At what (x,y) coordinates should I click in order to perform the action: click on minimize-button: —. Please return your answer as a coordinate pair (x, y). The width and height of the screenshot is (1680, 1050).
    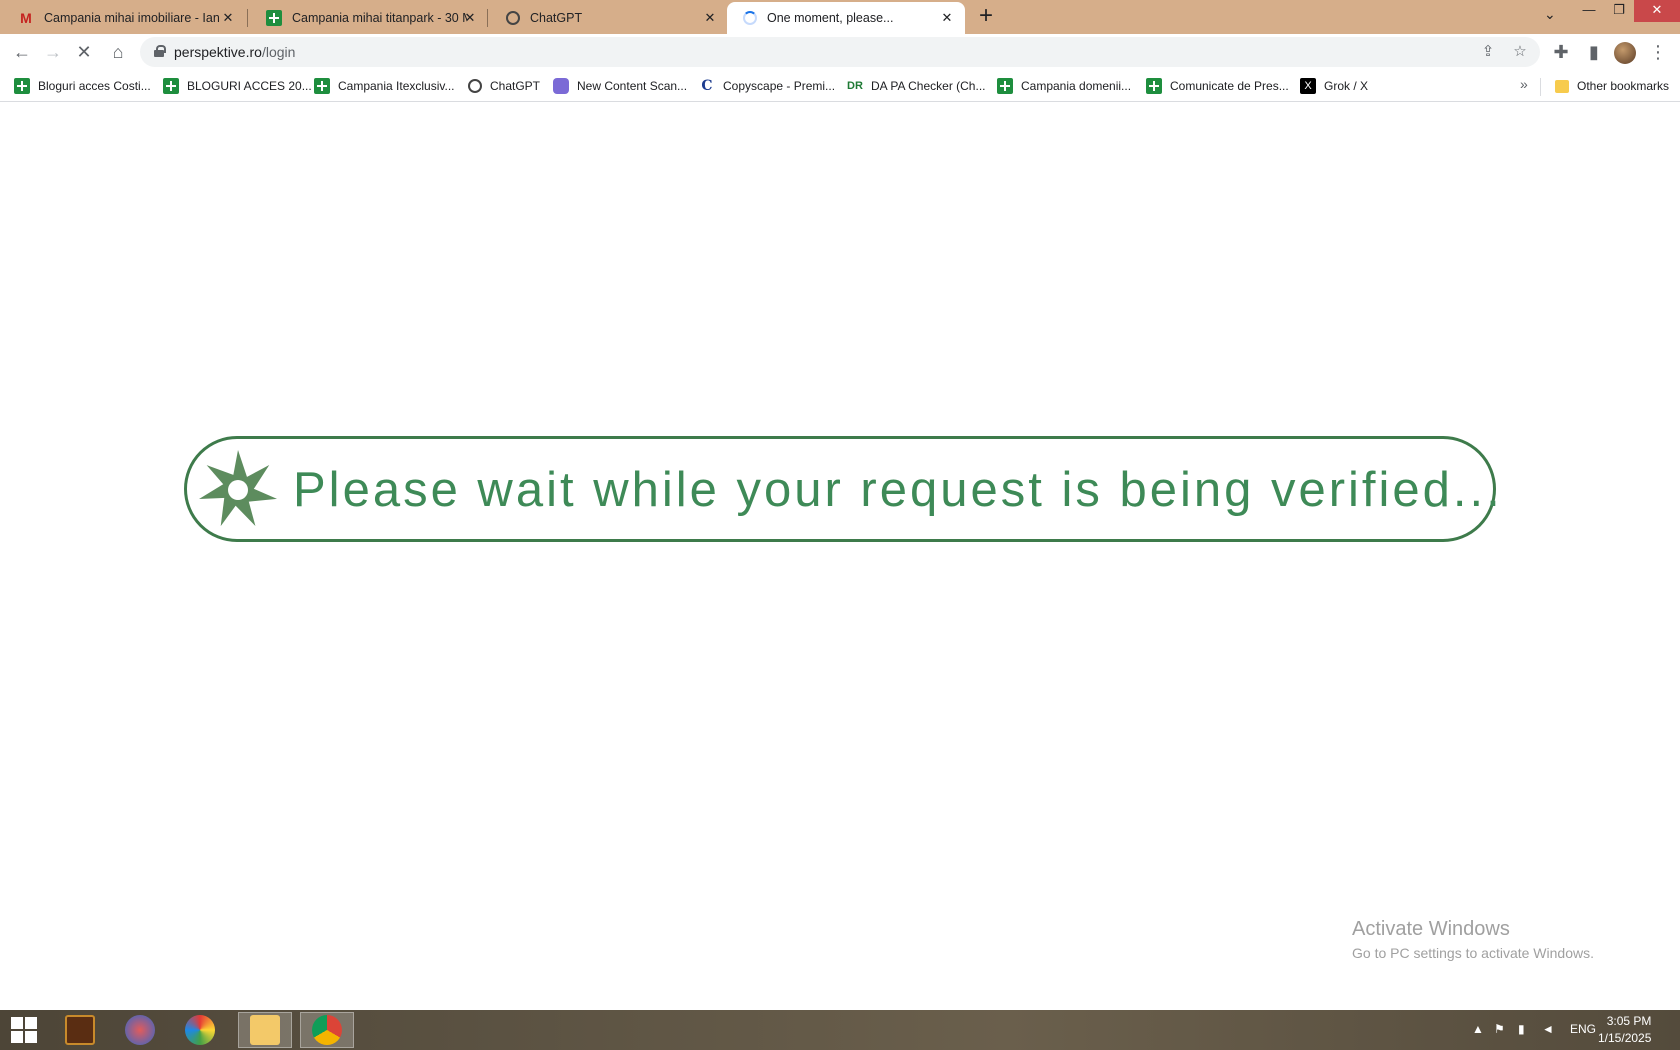
    Looking at the image, I should click on (1589, 11).